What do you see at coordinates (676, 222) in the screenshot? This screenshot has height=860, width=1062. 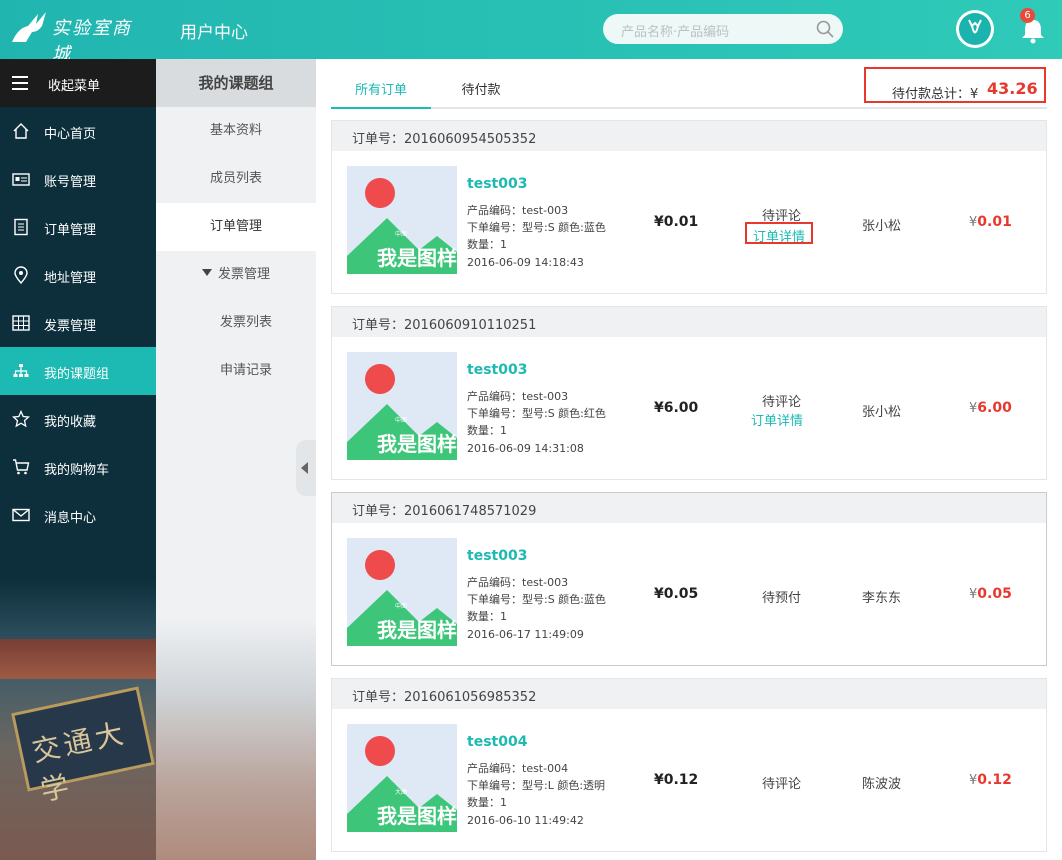 I see `unit-price: ¥0.01` at bounding box center [676, 222].